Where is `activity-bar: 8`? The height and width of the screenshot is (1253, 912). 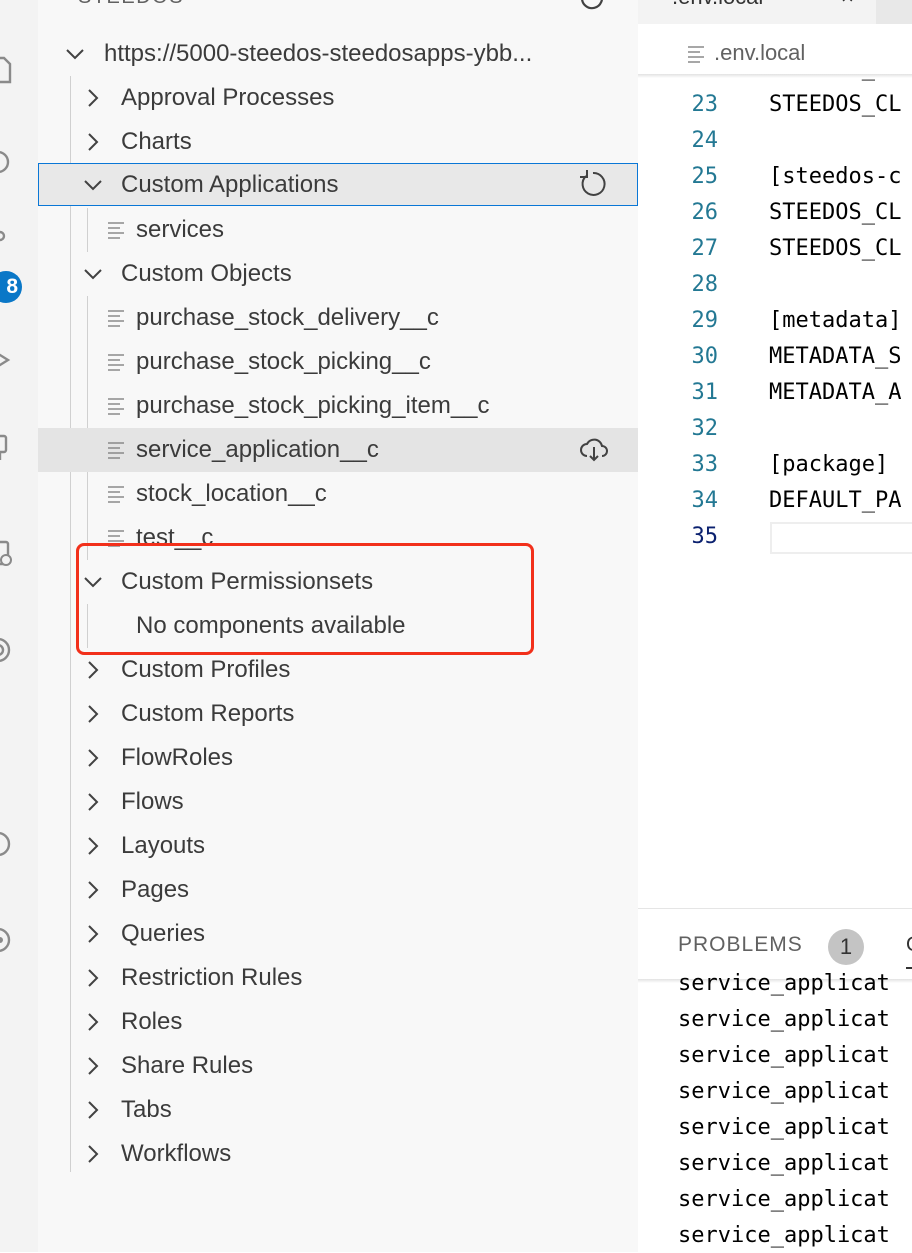 activity-bar: 8 is located at coordinates (19, 626).